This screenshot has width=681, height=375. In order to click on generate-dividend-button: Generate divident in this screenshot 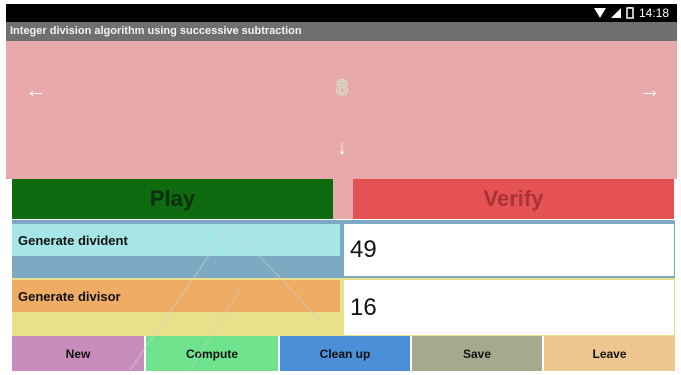, I will do `click(176, 240)`.